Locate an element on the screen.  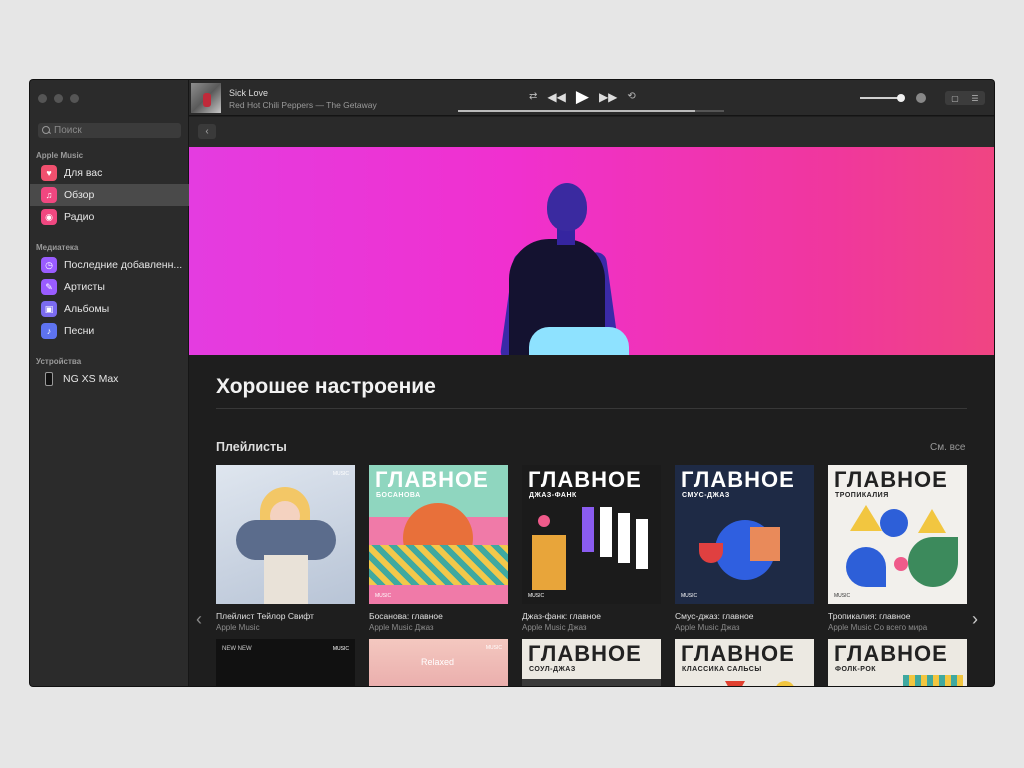
playlist-artwork: ГЛАВНОЕ СОУЛ-ДЖАЗ is located at coordinates (591, 662).